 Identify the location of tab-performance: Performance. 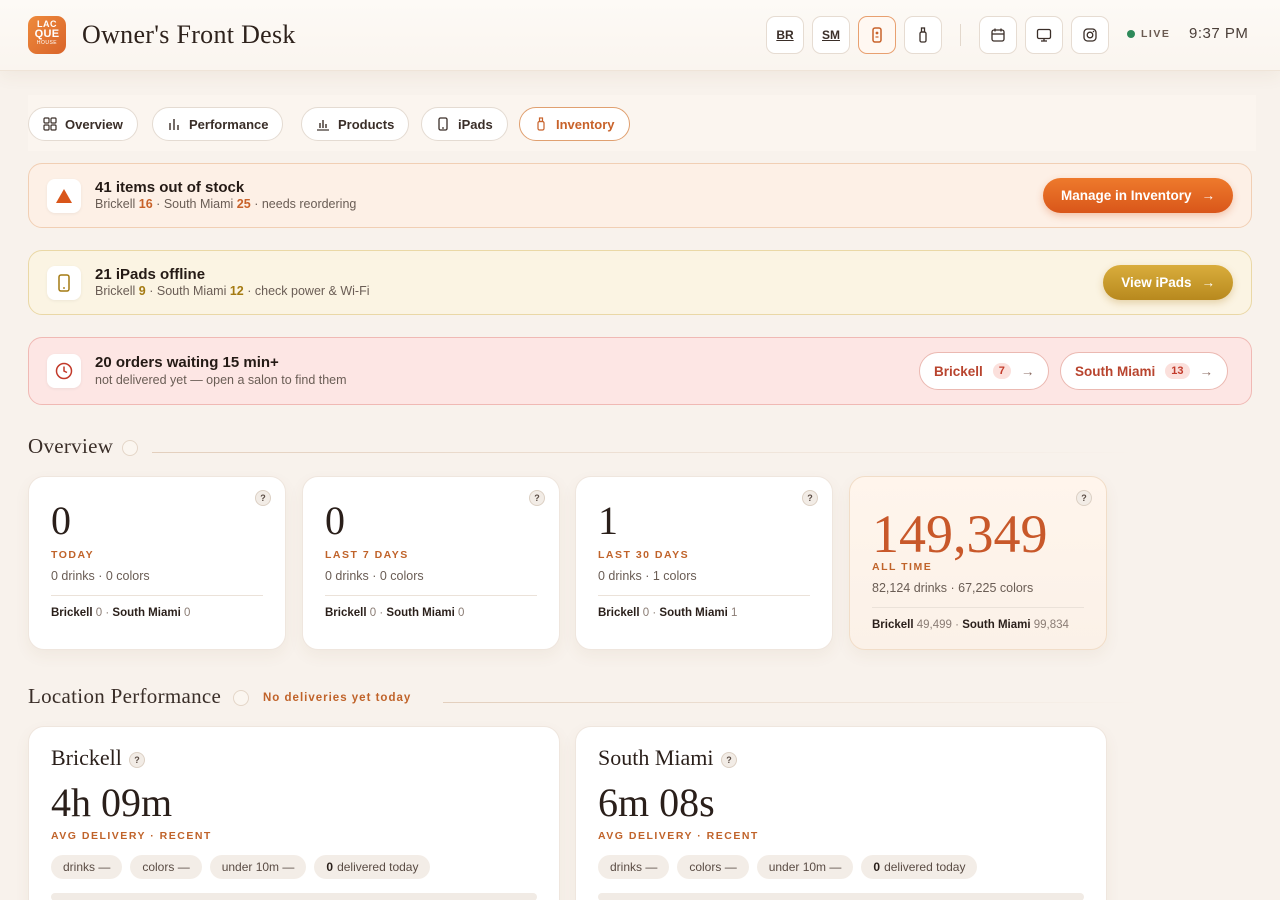
(218, 124).